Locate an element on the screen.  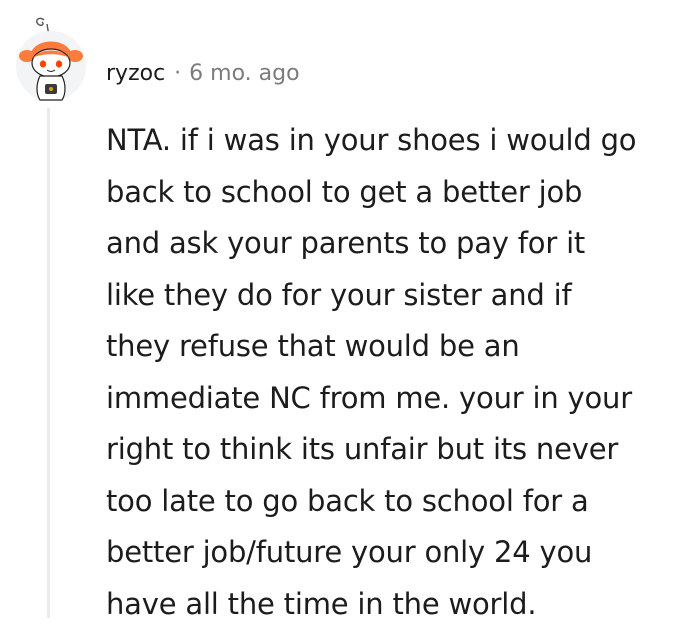
comment-body-line: too late to go back to school for a is located at coordinates (347, 500).